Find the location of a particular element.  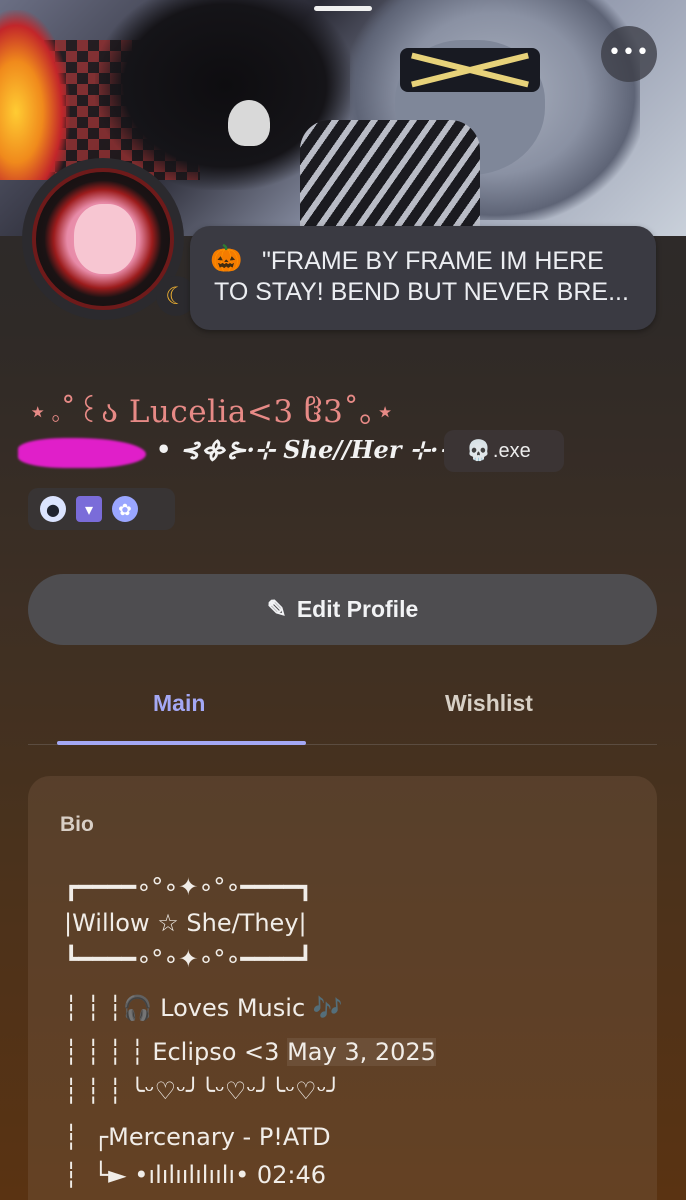

date-highlight: May 3, 2025 is located at coordinates (361, 1052).